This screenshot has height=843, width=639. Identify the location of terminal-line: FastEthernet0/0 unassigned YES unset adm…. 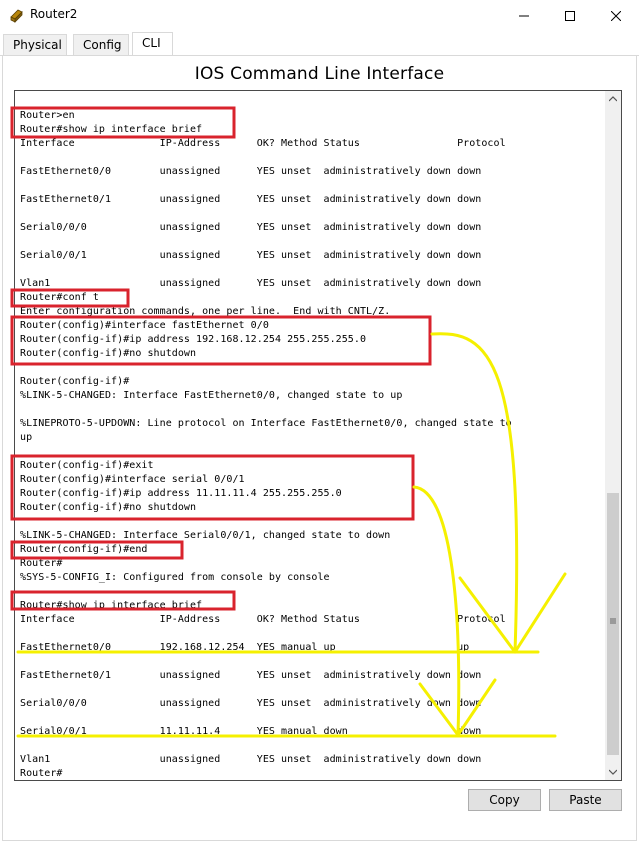
(251, 171).